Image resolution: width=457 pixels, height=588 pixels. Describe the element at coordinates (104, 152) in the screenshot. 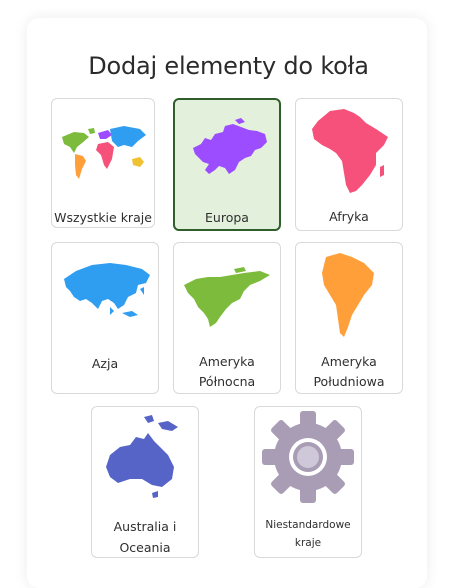

I see `world-map-icon` at that location.